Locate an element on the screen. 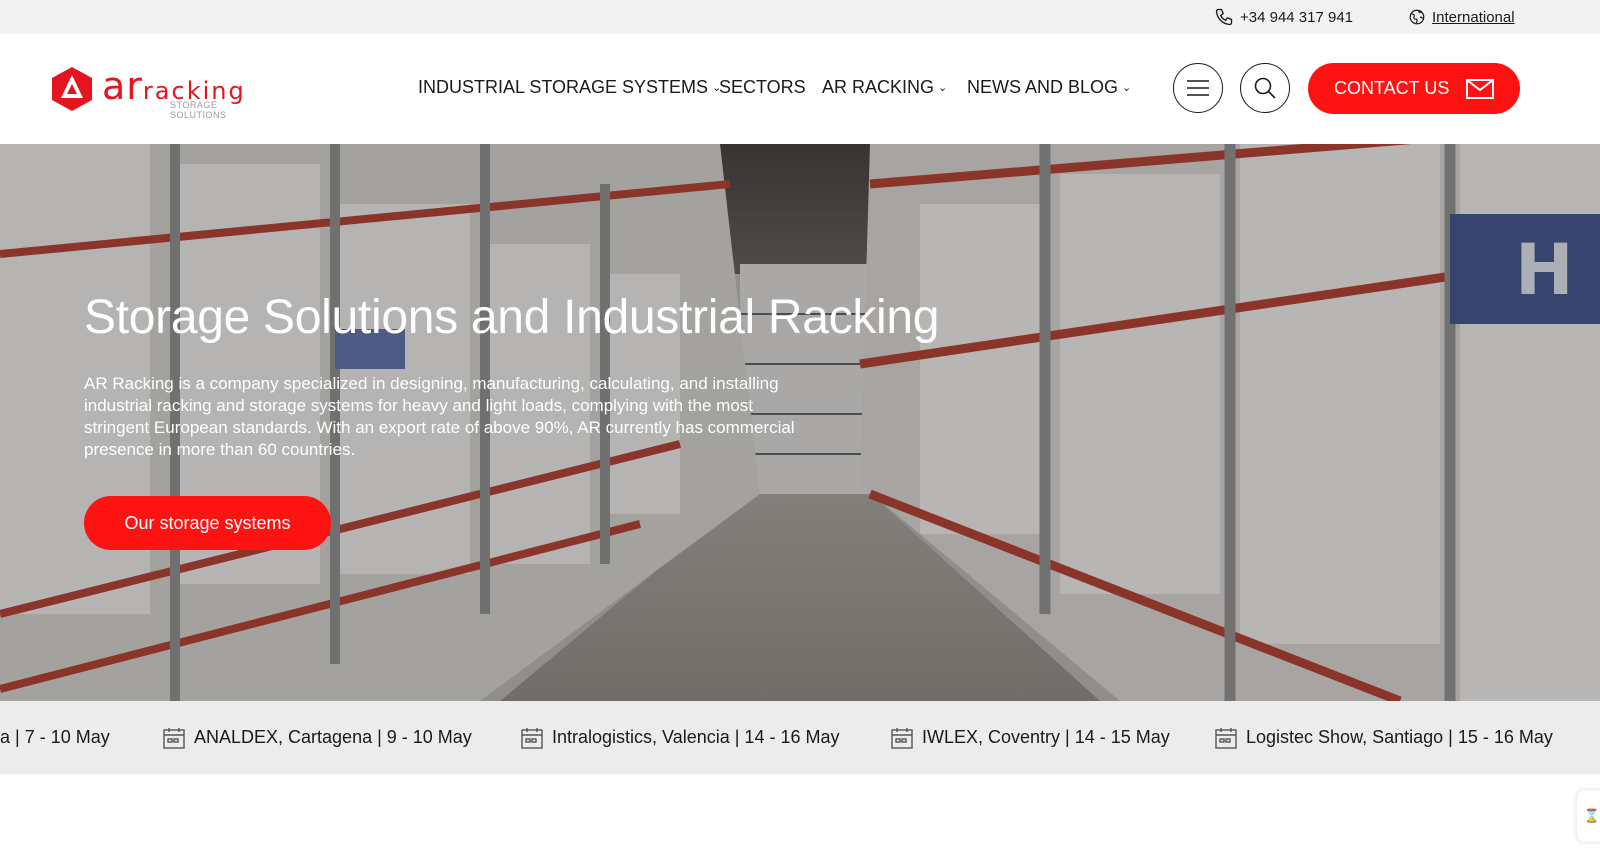 The height and width of the screenshot is (865, 1600). search-icon is located at coordinates (1265, 88).